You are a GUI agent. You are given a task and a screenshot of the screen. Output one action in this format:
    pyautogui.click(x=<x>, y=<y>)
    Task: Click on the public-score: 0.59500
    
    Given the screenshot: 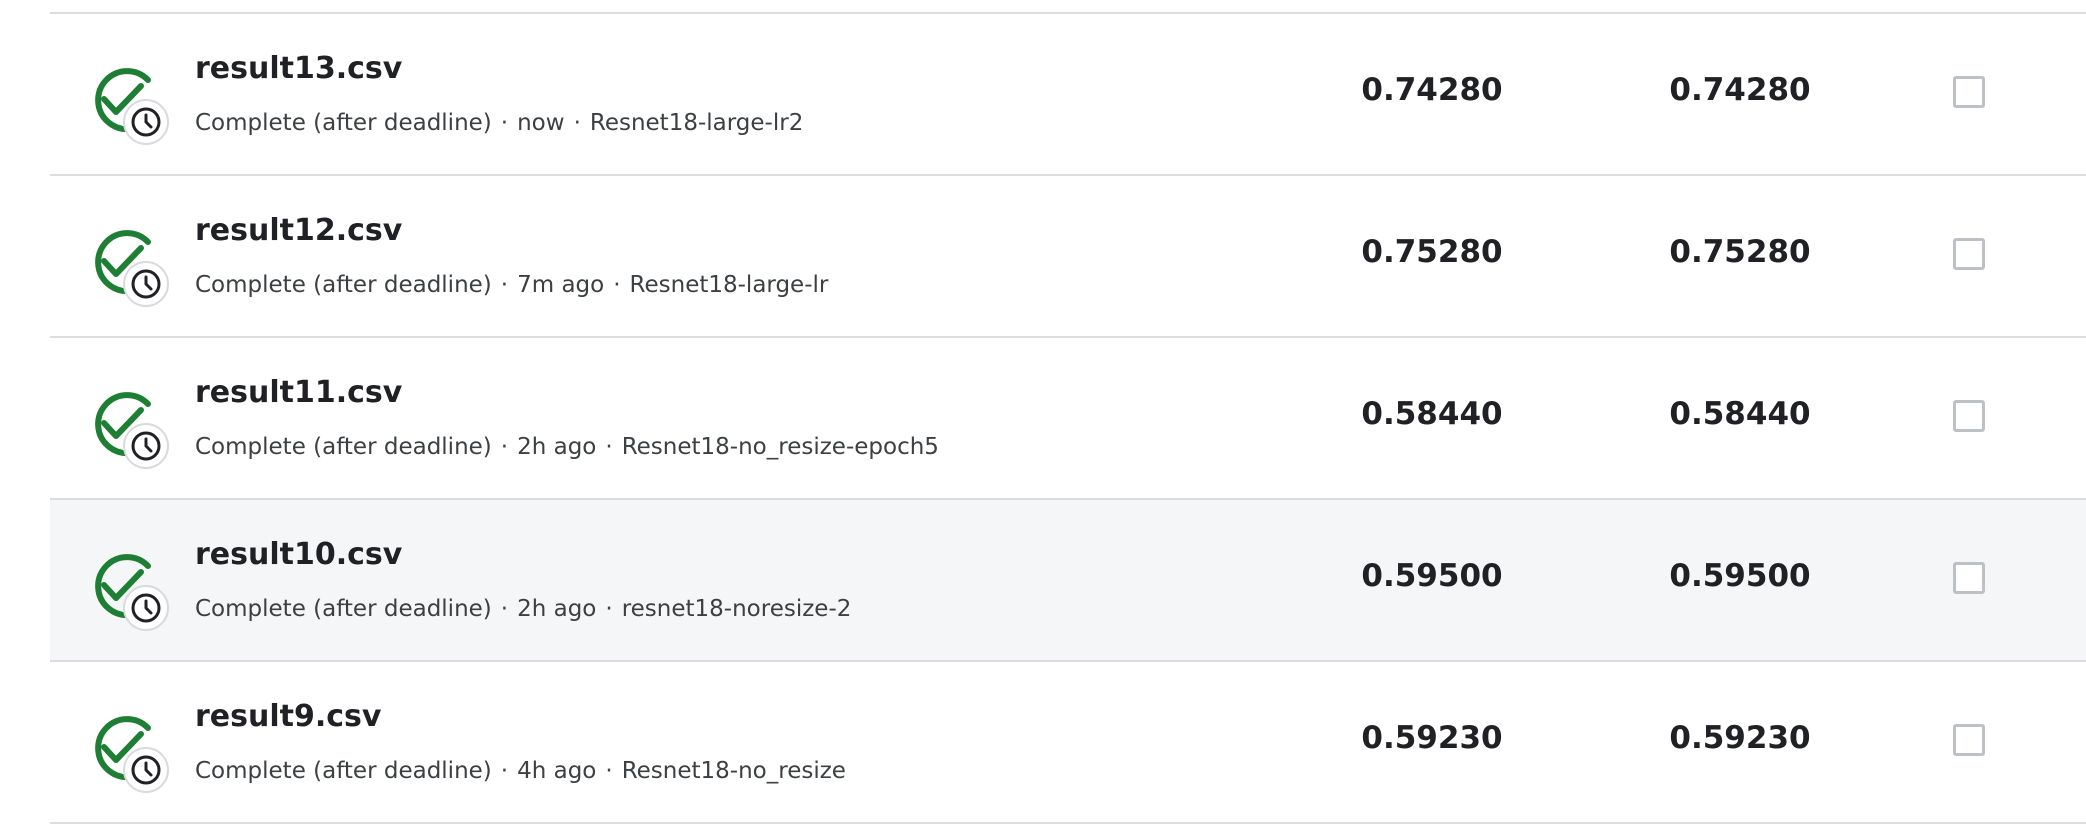 What is the action you would take?
    pyautogui.click(x=1740, y=576)
    